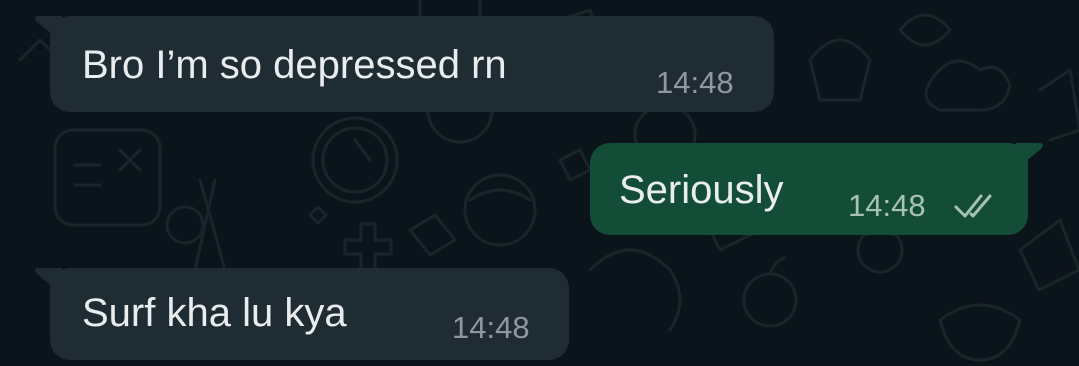 This screenshot has width=1079, height=366. I want to click on double-check-icon, so click(973, 206).